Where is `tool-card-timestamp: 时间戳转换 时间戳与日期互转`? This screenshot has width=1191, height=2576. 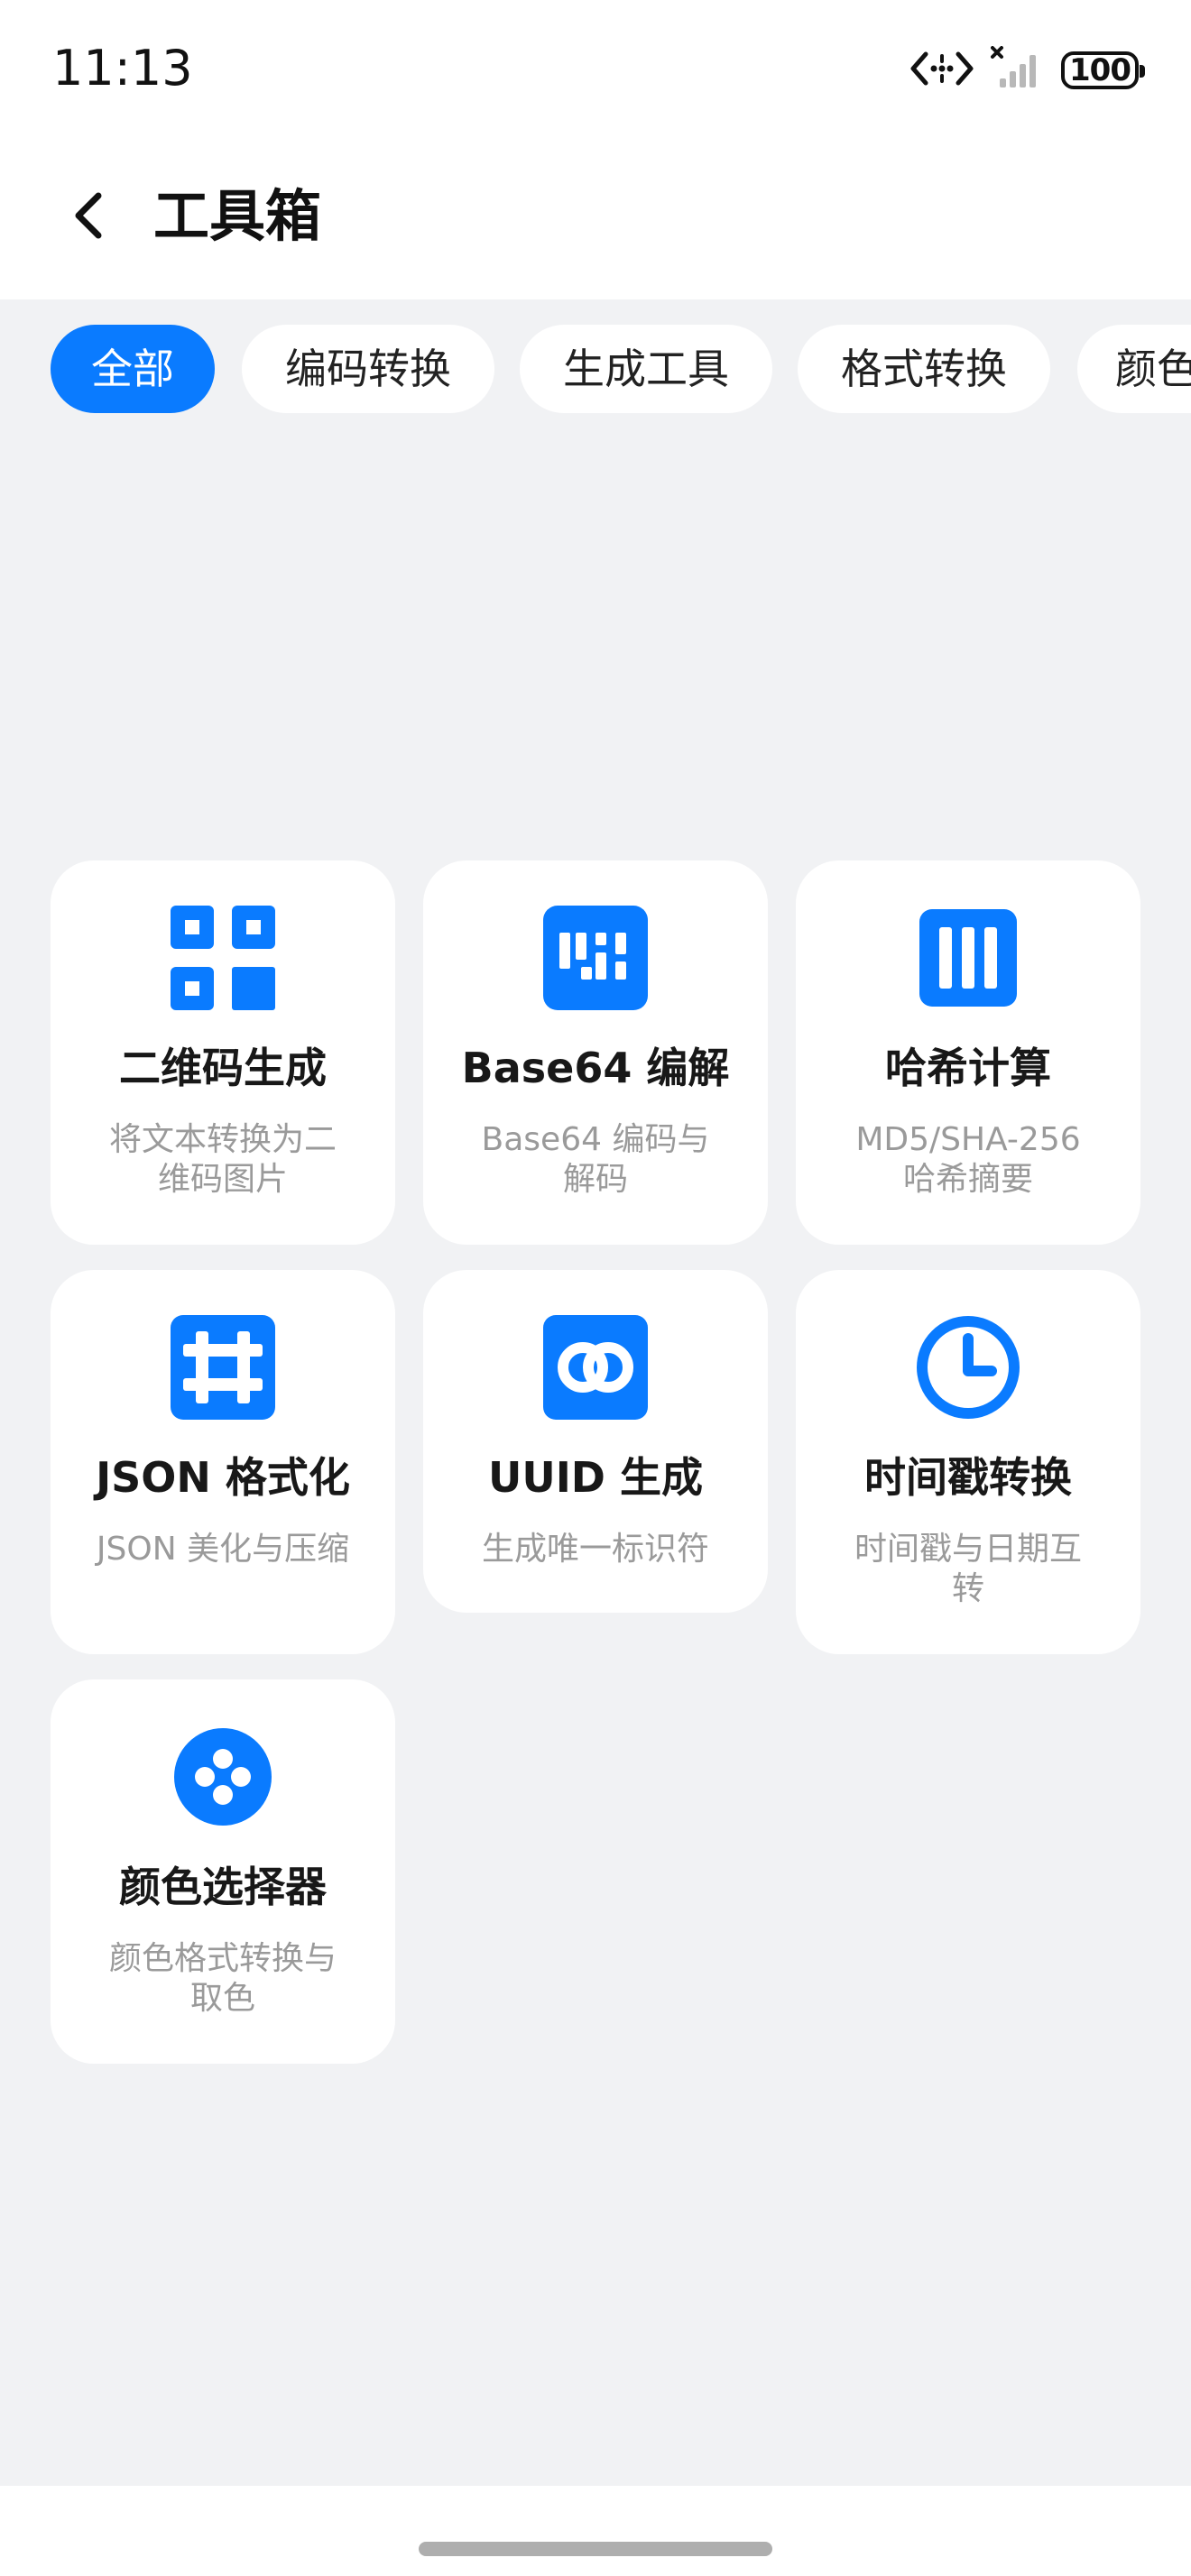 tool-card-timestamp: 时间戳转换 时间戳与日期互转 is located at coordinates (968, 1462).